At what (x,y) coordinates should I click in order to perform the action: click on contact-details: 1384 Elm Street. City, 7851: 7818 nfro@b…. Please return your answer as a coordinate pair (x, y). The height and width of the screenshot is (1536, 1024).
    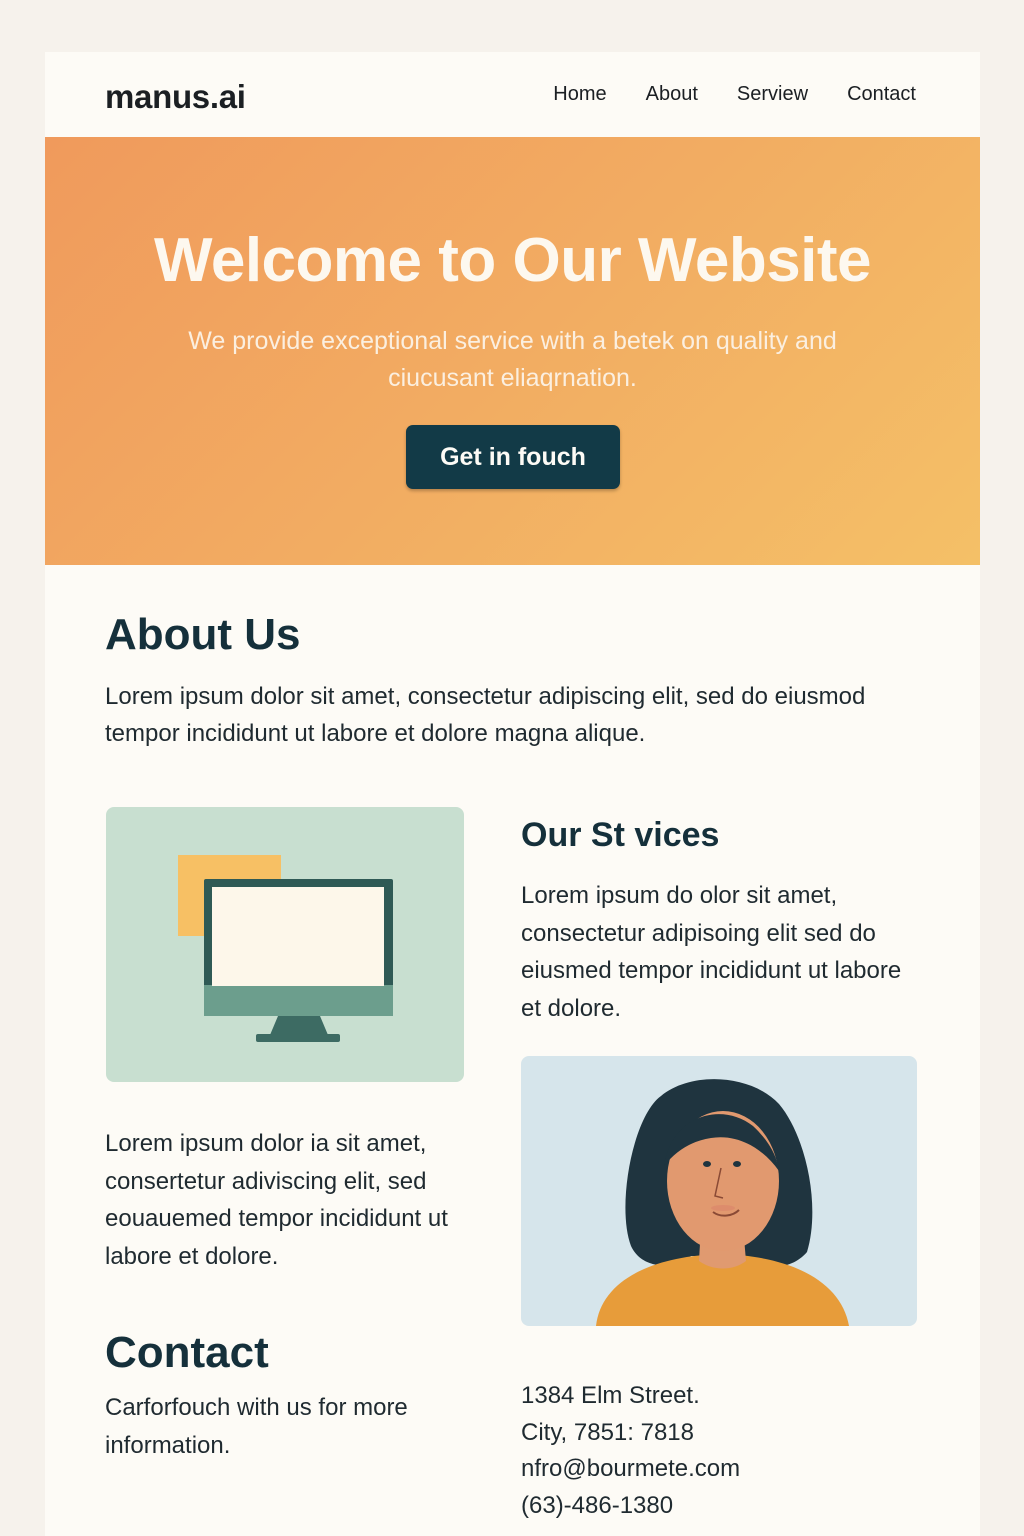
    Looking at the image, I should click on (721, 1451).